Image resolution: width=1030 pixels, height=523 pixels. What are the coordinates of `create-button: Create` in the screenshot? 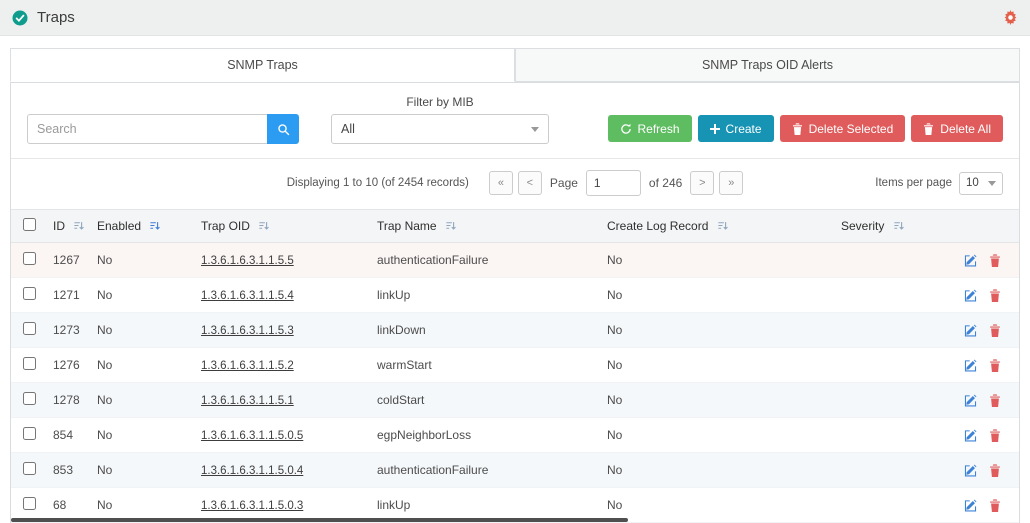 It's located at (735, 128).